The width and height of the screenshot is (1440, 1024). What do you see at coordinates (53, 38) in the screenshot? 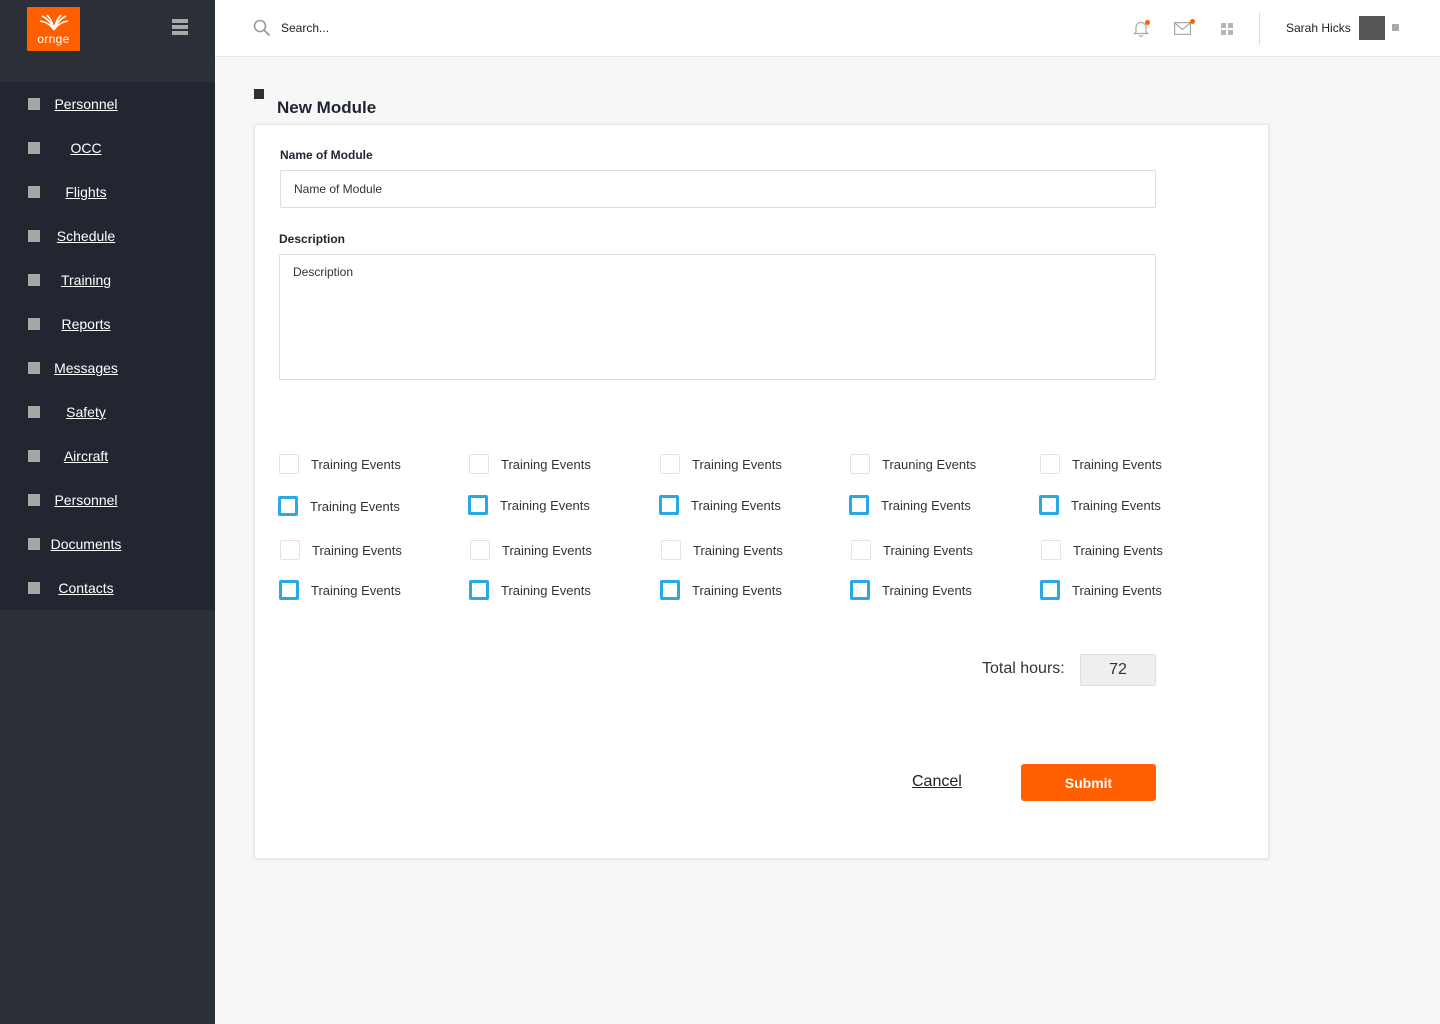
I see `logo-text: ornge` at bounding box center [53, 38].